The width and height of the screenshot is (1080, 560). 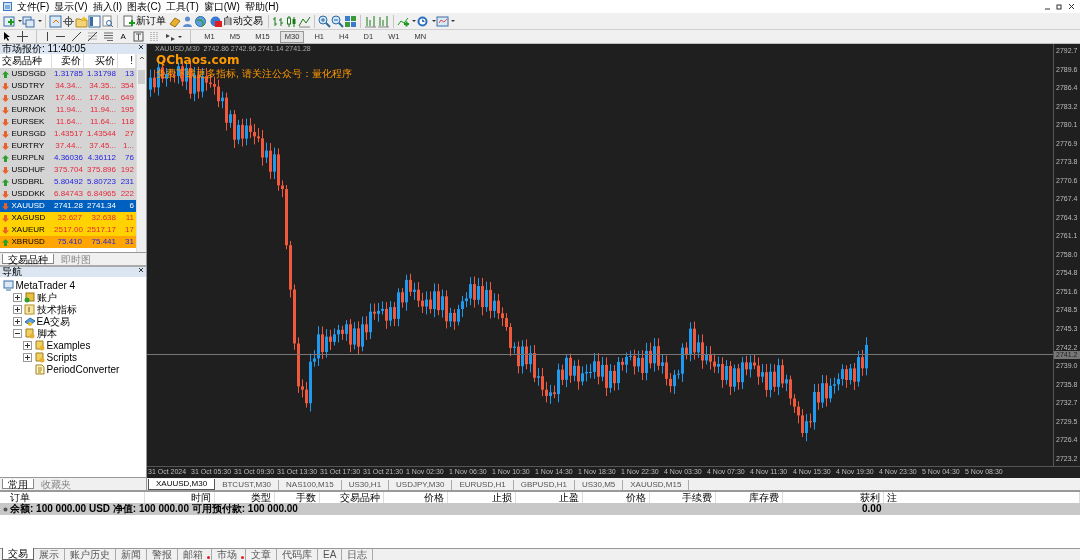 I want to click on menu-item: 工具(T), so click(x=182, y=6).